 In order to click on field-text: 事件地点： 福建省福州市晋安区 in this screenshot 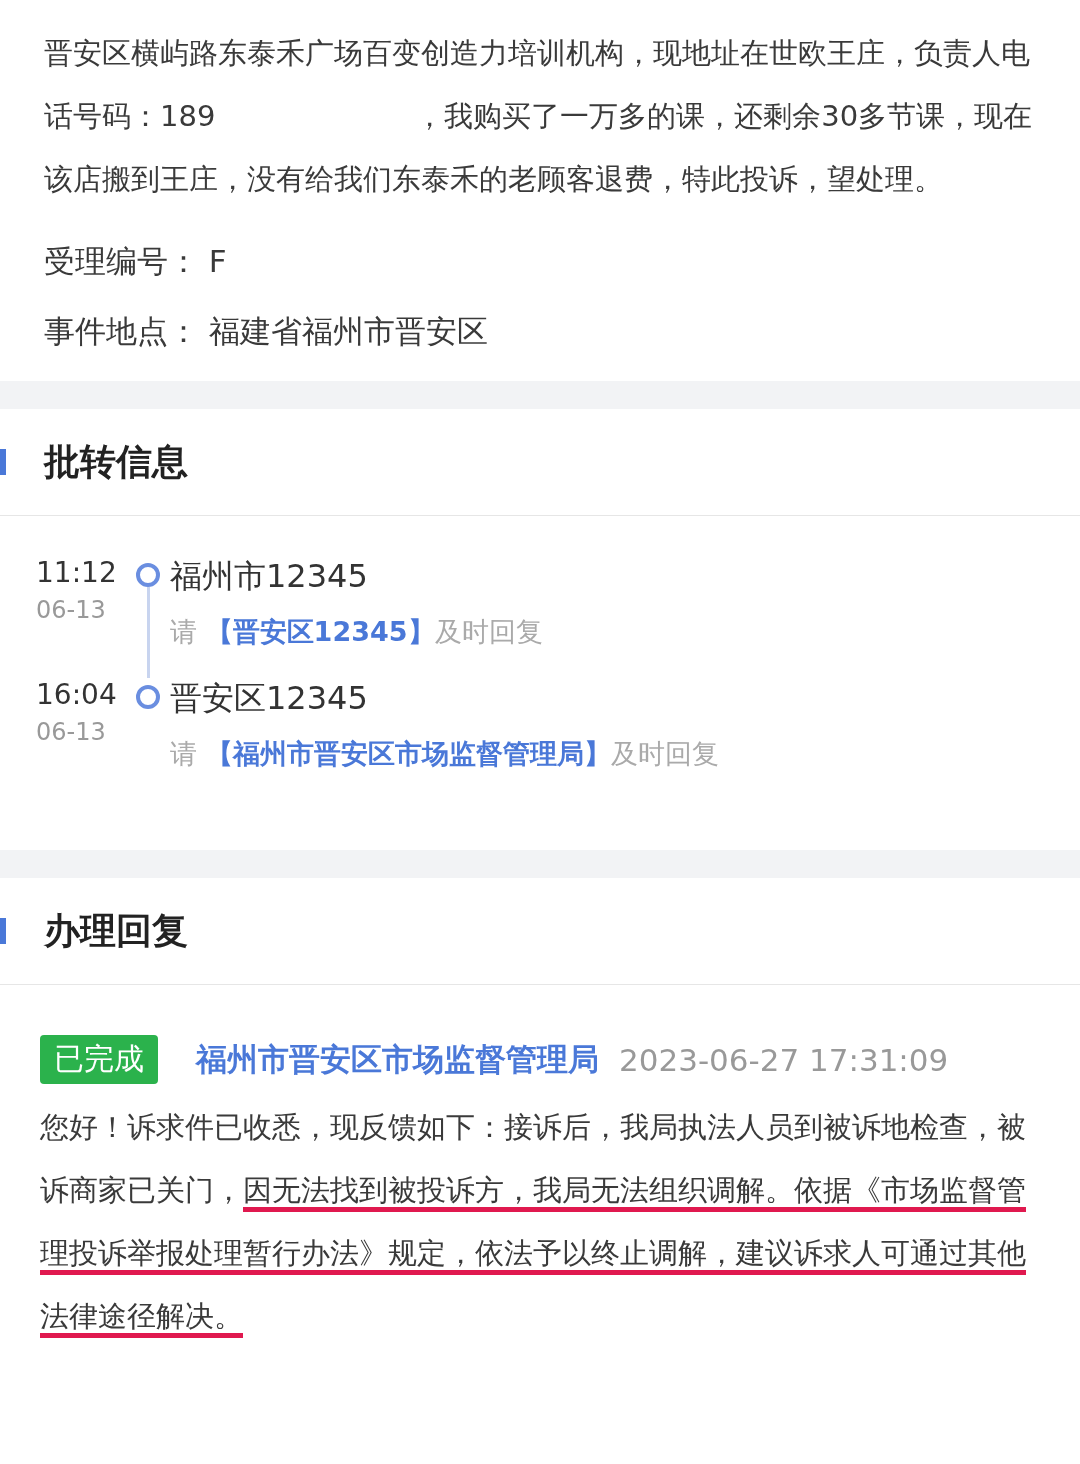, I will do `click(266, 331)`.